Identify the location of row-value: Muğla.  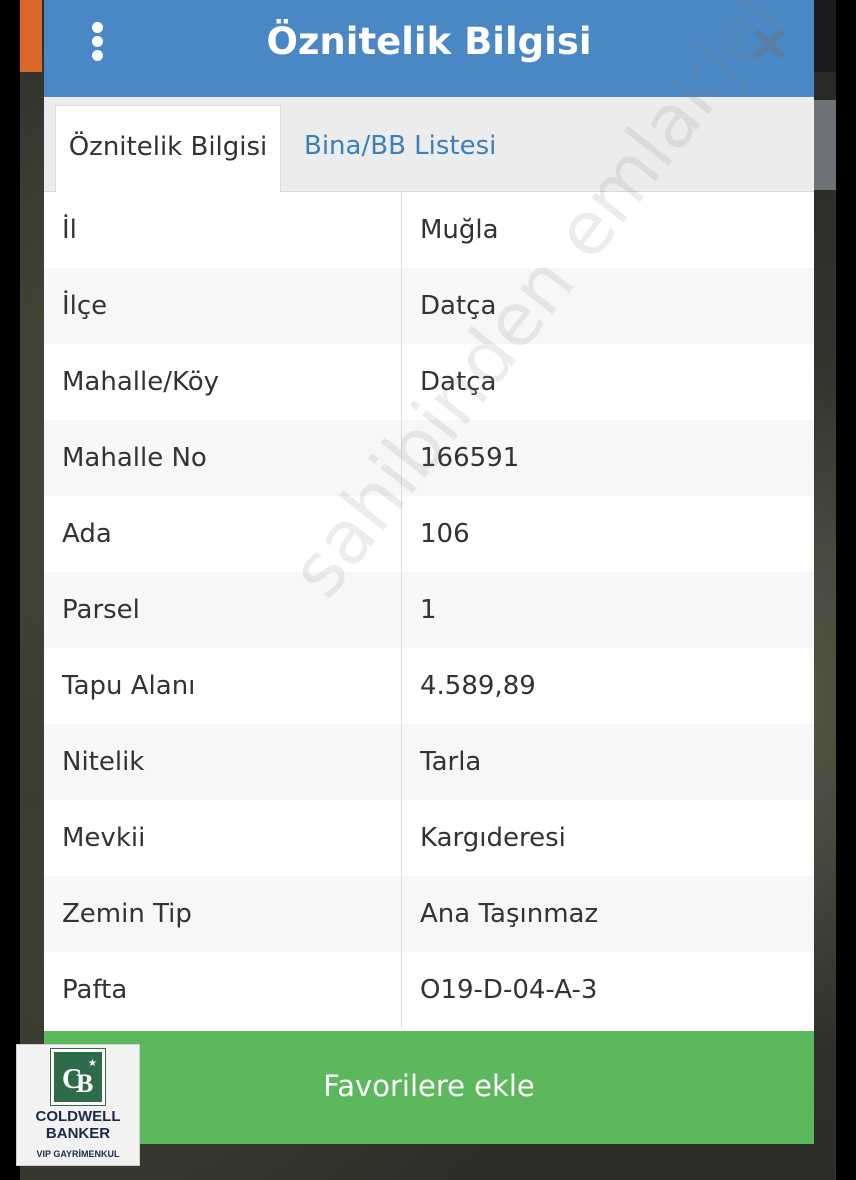
(608, 230).